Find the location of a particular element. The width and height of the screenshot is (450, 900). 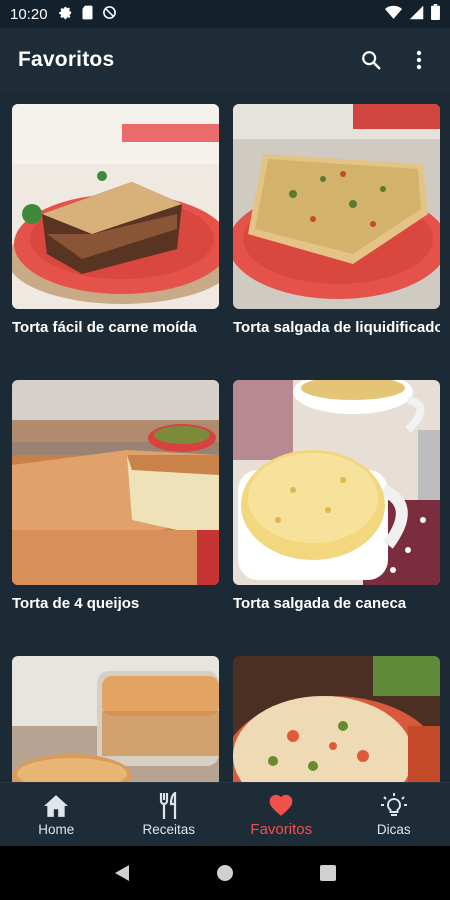

nav-label: Receitas is located at coordinates (169, 829).